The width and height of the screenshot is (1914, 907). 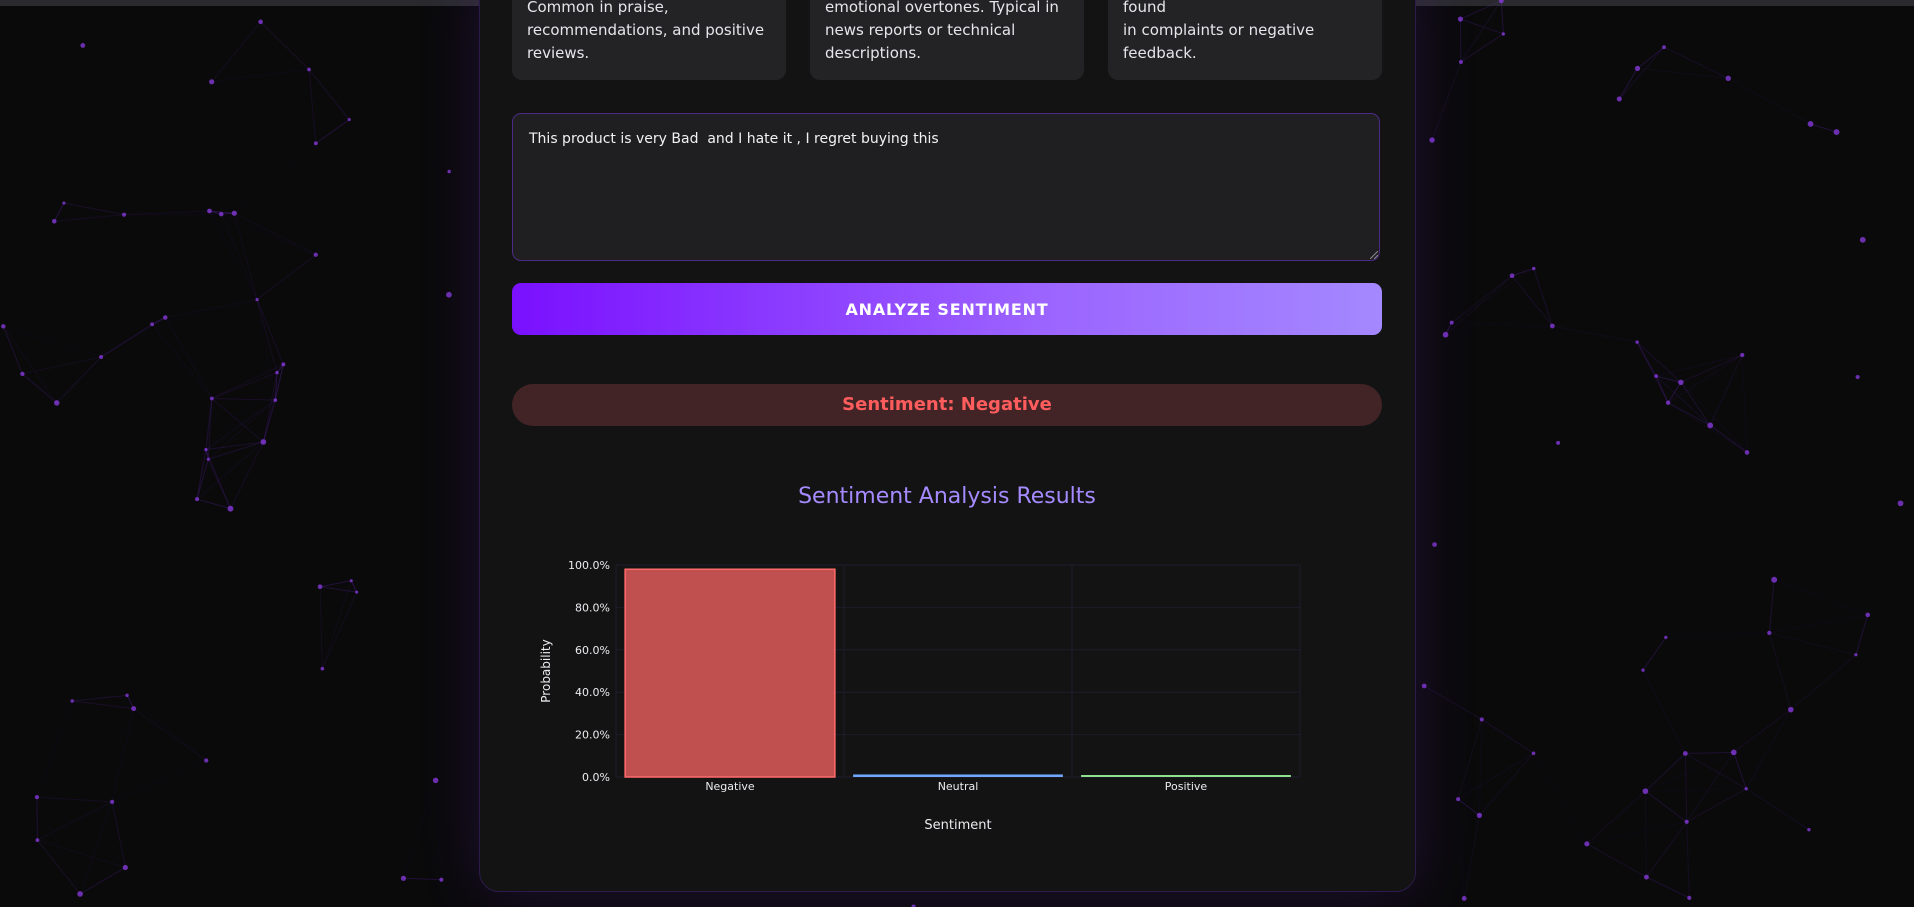 What do you see at coordinates (1374, 255) in the screenshot?
I see `resize-handle-icon` at bounding box center [1374, 255].